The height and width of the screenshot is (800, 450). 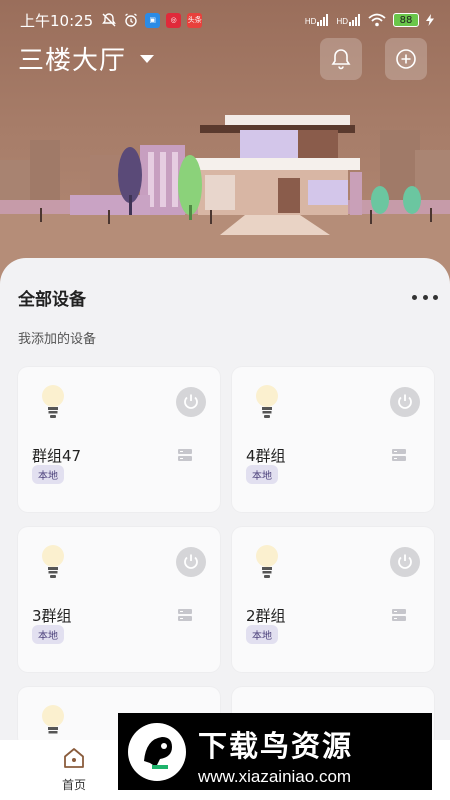 What do you see at coordinates (333, 439) in the screenshot?
I see `device-card: 4群组 本地` at bounding box center [333, 439].